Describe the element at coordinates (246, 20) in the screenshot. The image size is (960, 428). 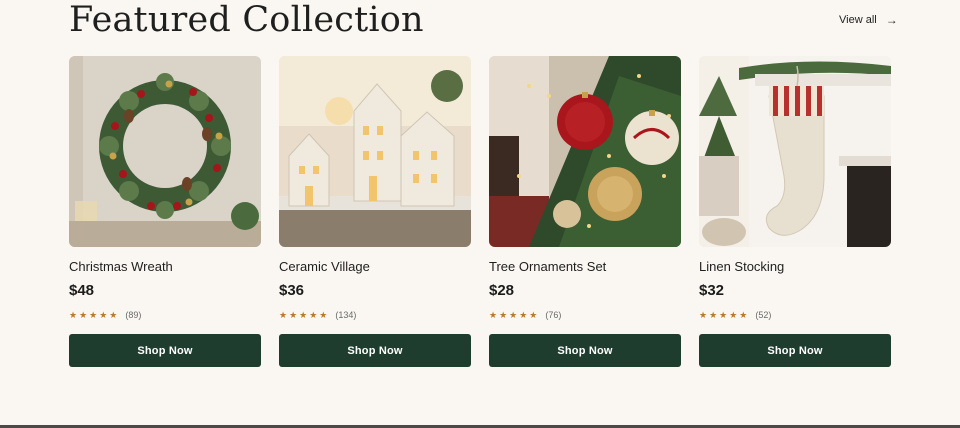
I see `section-title: Featured Collection` at that location.